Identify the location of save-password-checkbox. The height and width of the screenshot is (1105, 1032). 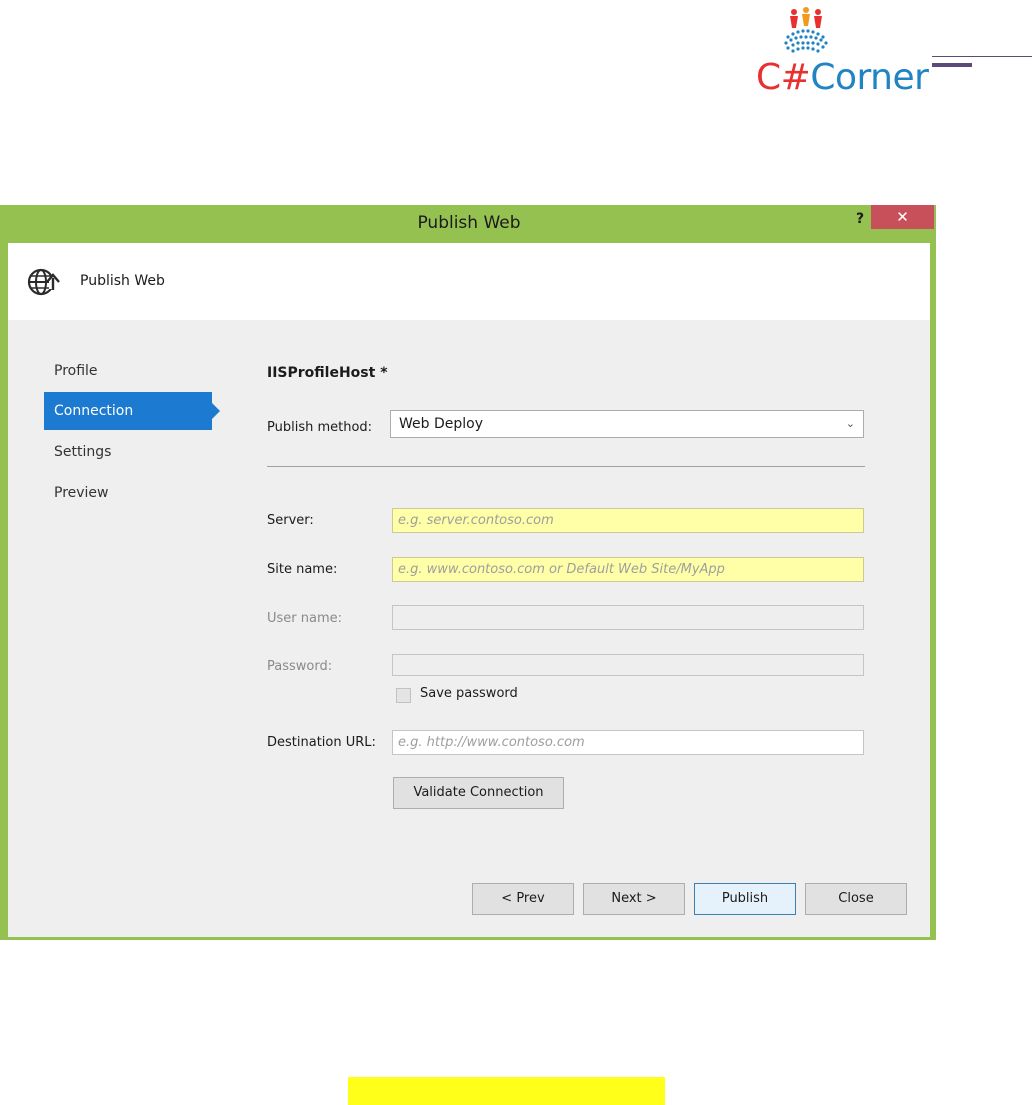
(403, 695).